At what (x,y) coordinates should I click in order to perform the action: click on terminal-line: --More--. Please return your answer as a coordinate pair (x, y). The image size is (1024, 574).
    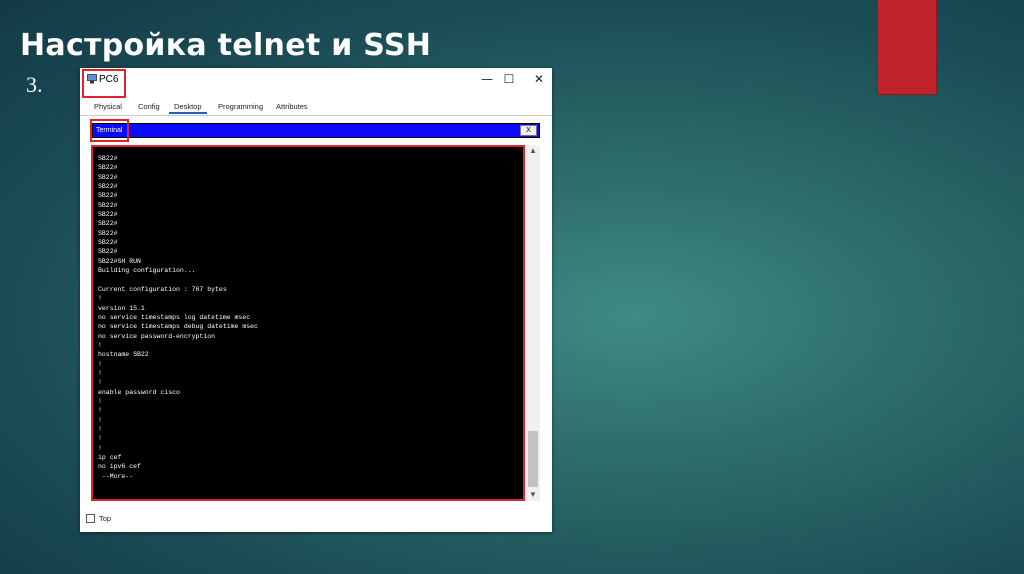
    Looking at the image, I should click on (116, 476).